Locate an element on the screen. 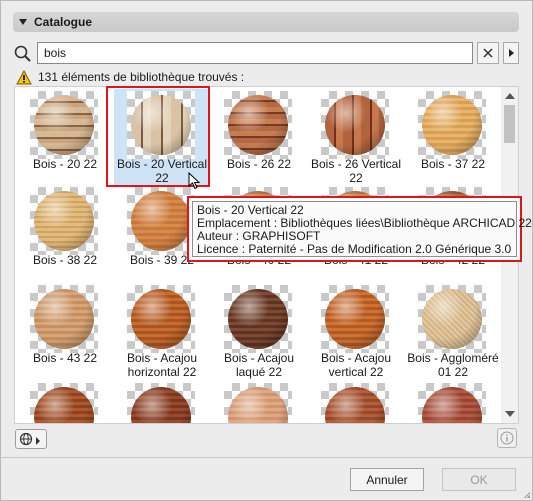  material-label: Bois - 38 22 is located at coordinates (65, 260).